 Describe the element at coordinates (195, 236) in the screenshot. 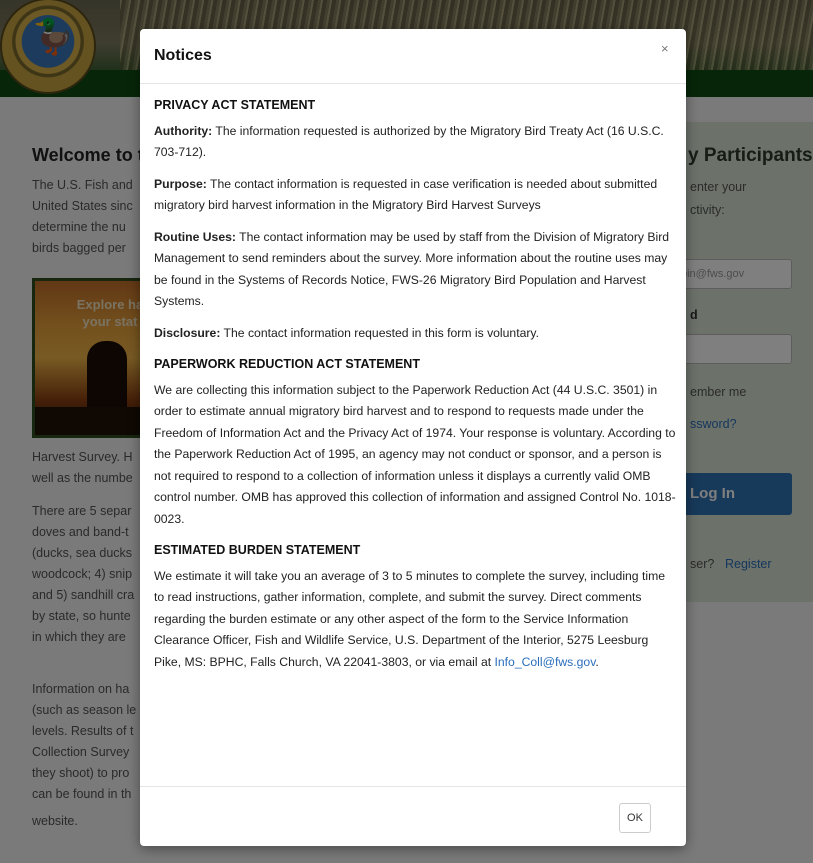

I see `routine-uses-label: Routine Uses:` at that location.